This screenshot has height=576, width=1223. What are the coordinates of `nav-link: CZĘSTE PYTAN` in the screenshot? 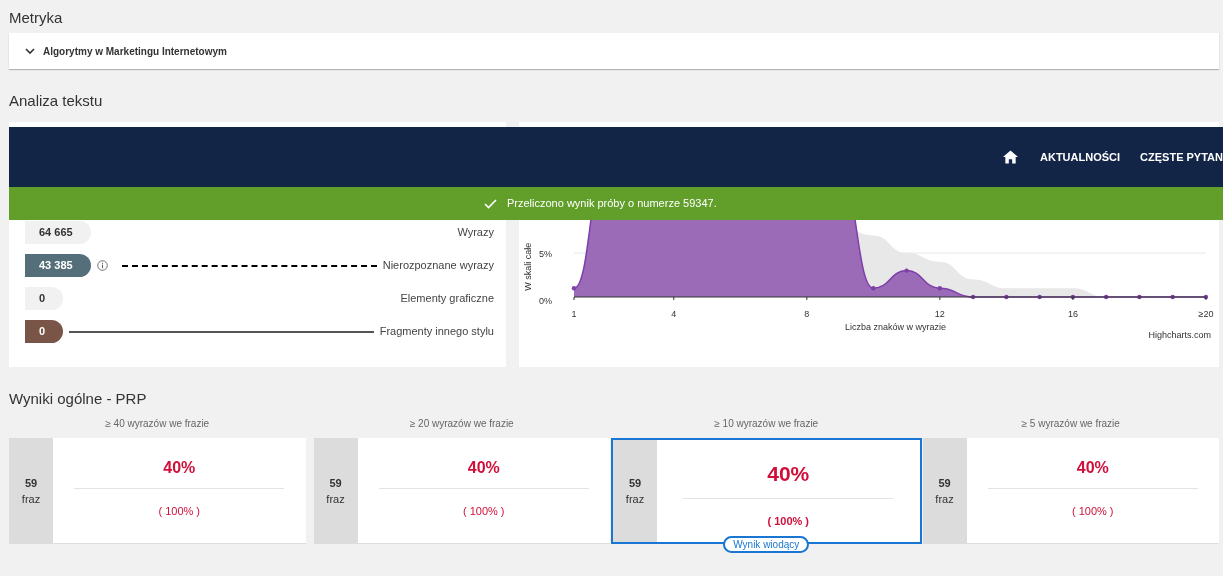 It's located at (1181, 157).